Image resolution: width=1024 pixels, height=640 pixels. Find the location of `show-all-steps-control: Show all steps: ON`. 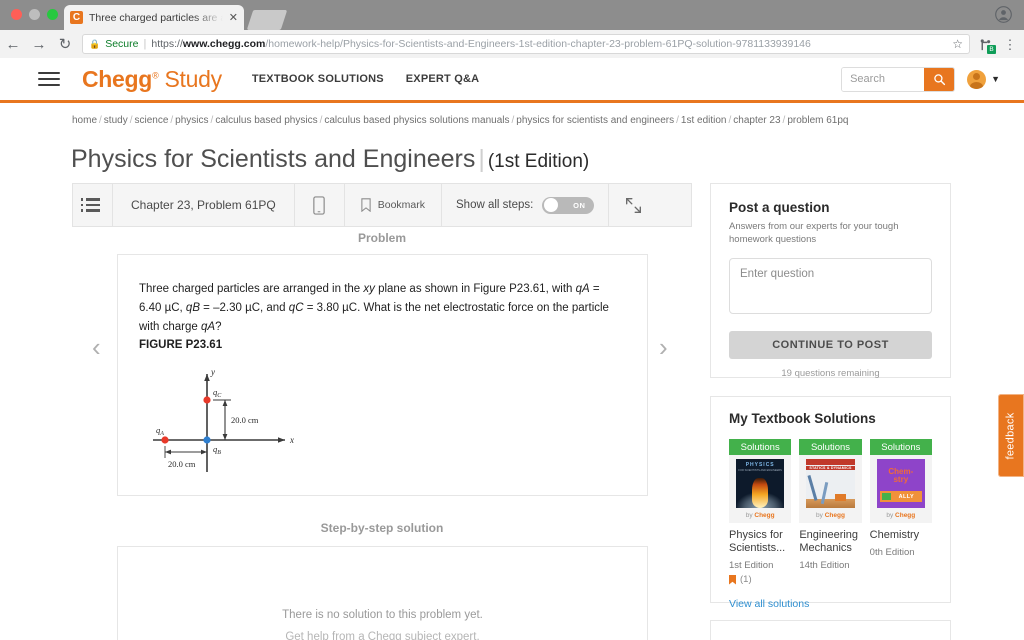

show-all-steps-control: Show all steps: ON is located at coordinates (526, 205).